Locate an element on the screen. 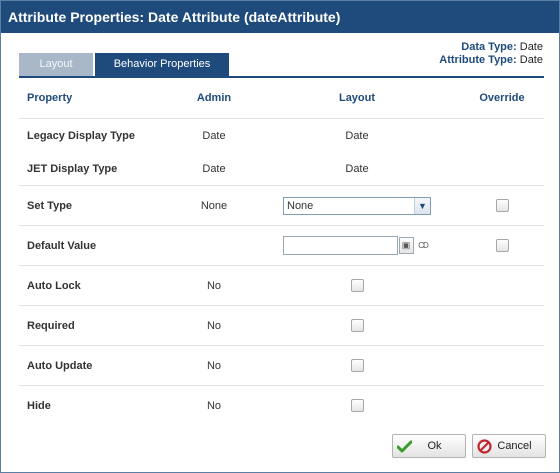 The image size is (560, 473). ok-button: Ok is located at coordinates (429, 446).